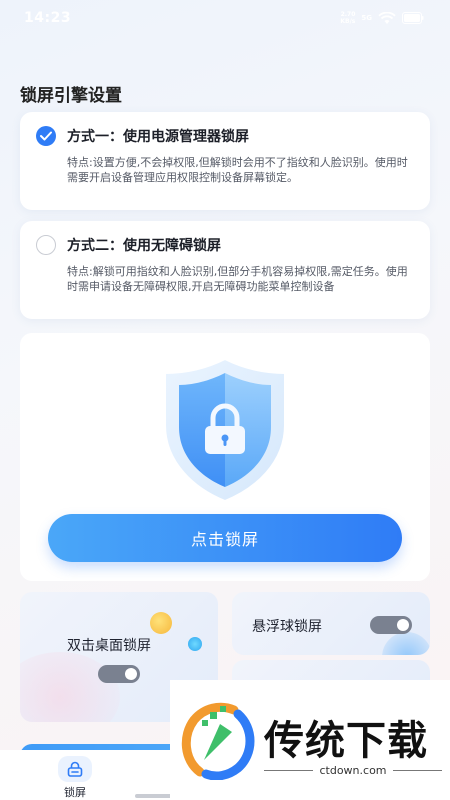  I want to click on nav-item-lock: 锁屏, so click(75, 778).